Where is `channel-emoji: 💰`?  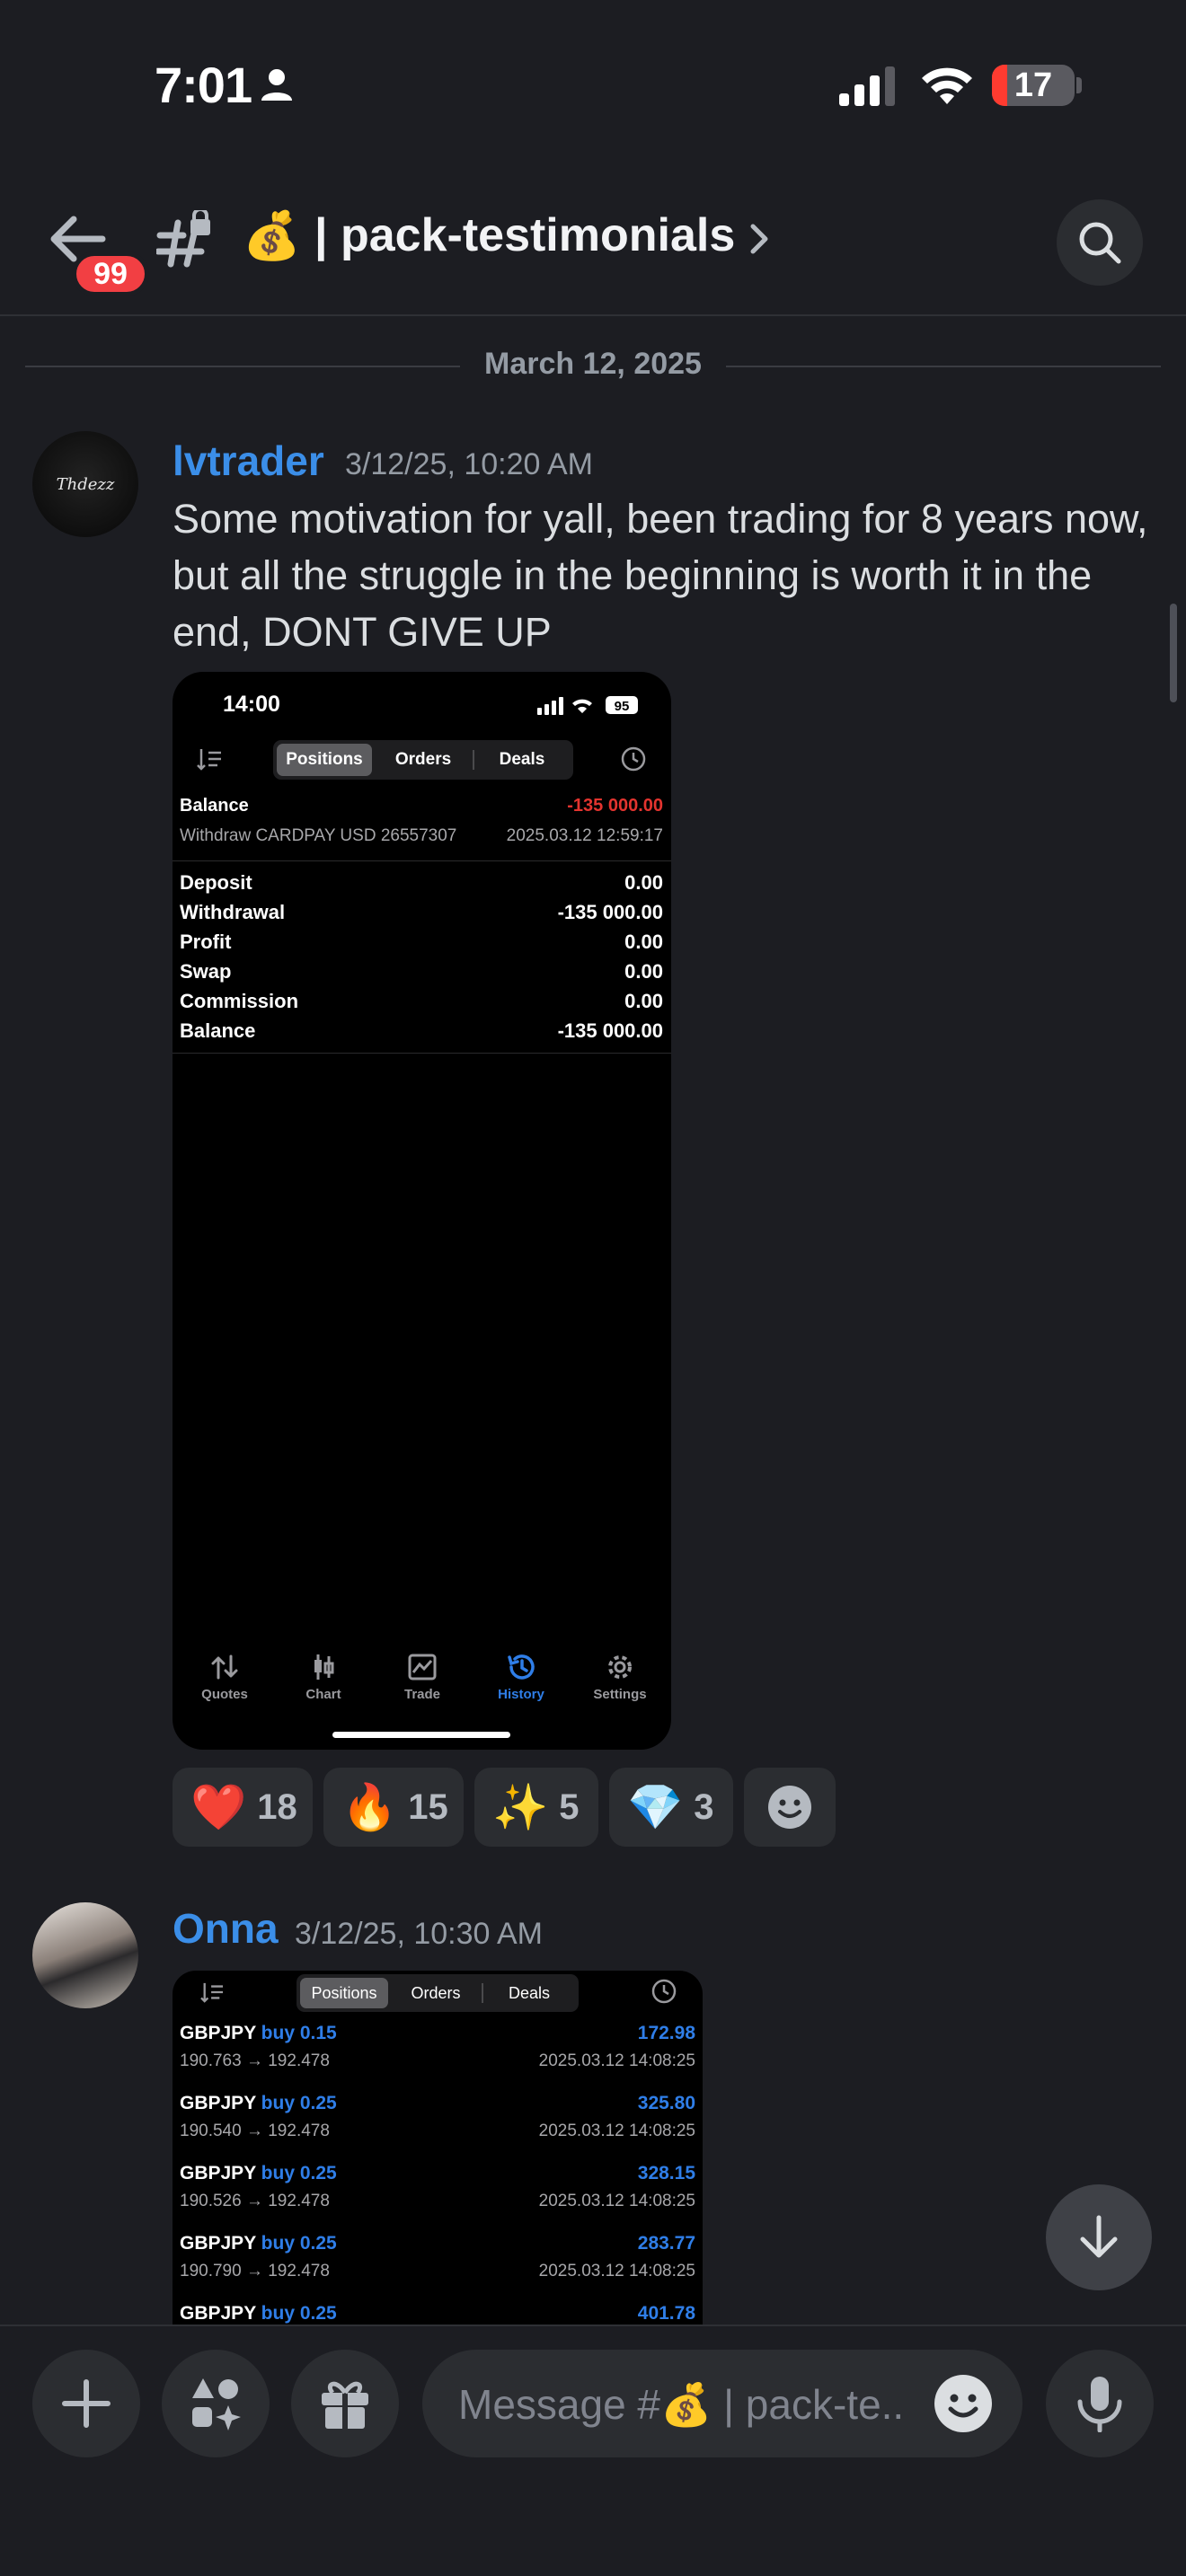
channel-emoji: 💰 is located at coordinates (272, 236).